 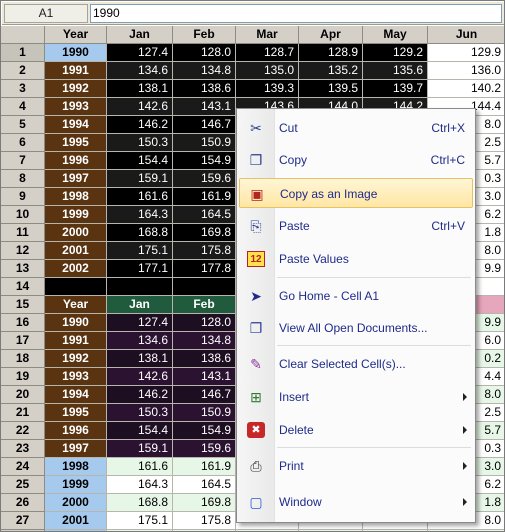 What do you see at coordinates (140, 197) in the screenshot?
I see `table-cell: 161.6` at bounding box center [140, 197].